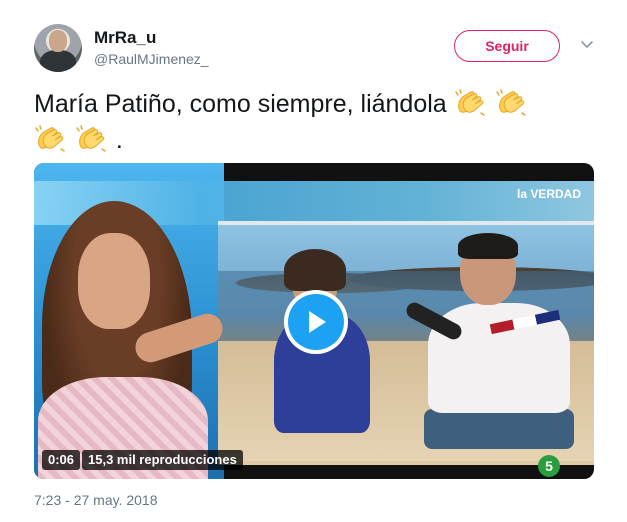 This screenshot has height=522, width=627. I want to click on avatar, so click(58, 48).